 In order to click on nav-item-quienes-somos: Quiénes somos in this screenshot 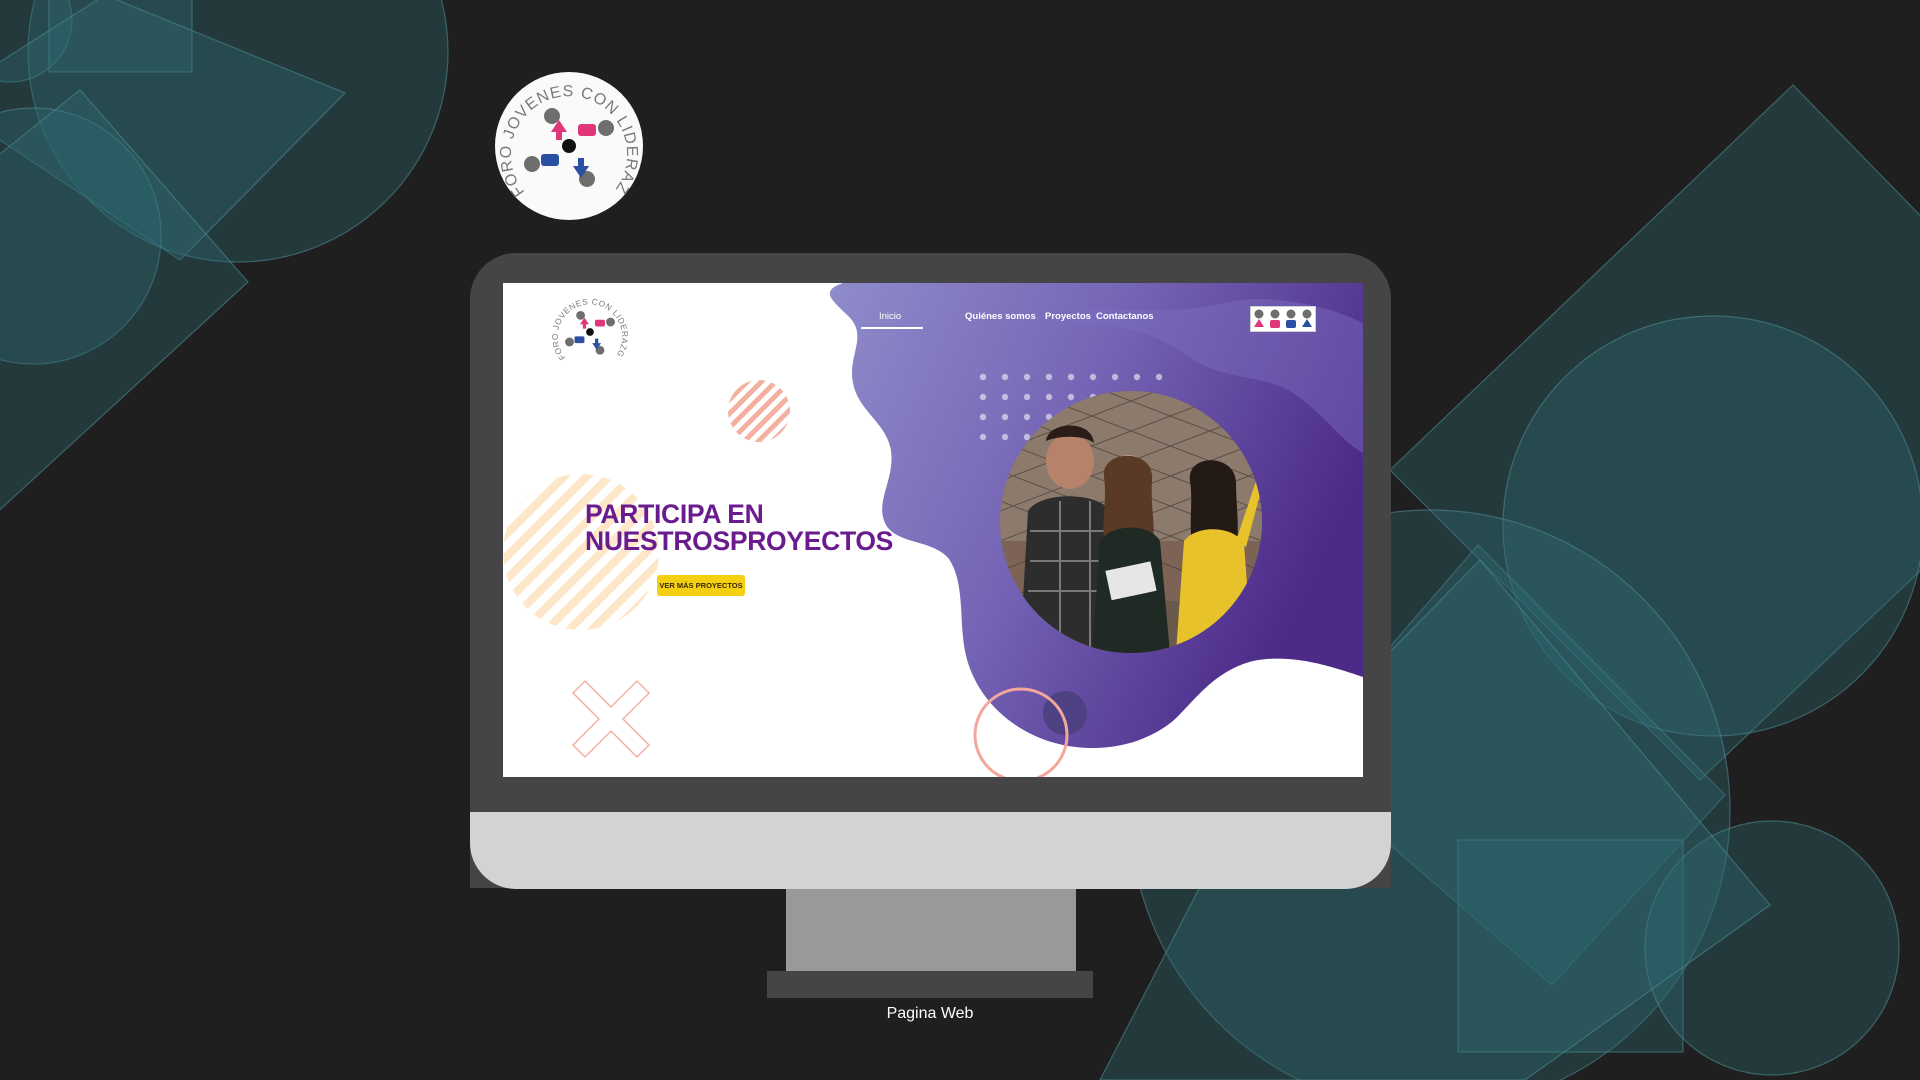, I will do `click(1000, 316)`.